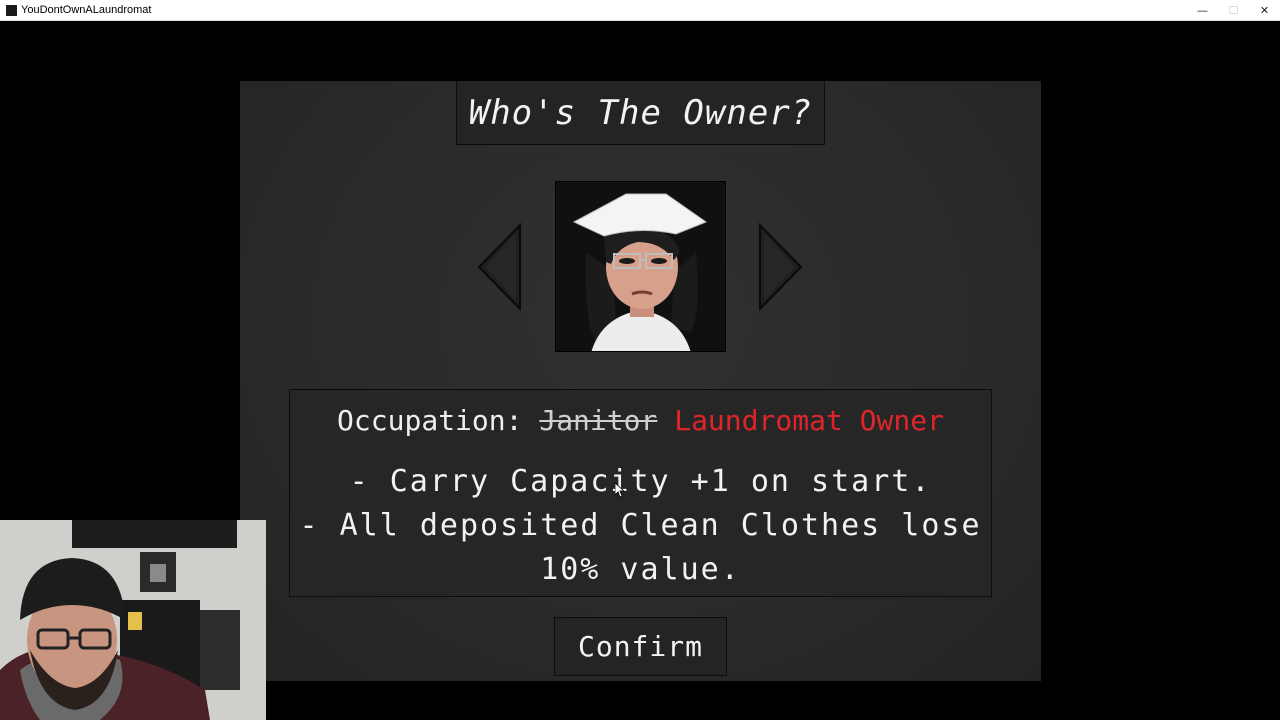  I want to click on perk-item: - Carry Capacity +1 on start., so click(640, 481).